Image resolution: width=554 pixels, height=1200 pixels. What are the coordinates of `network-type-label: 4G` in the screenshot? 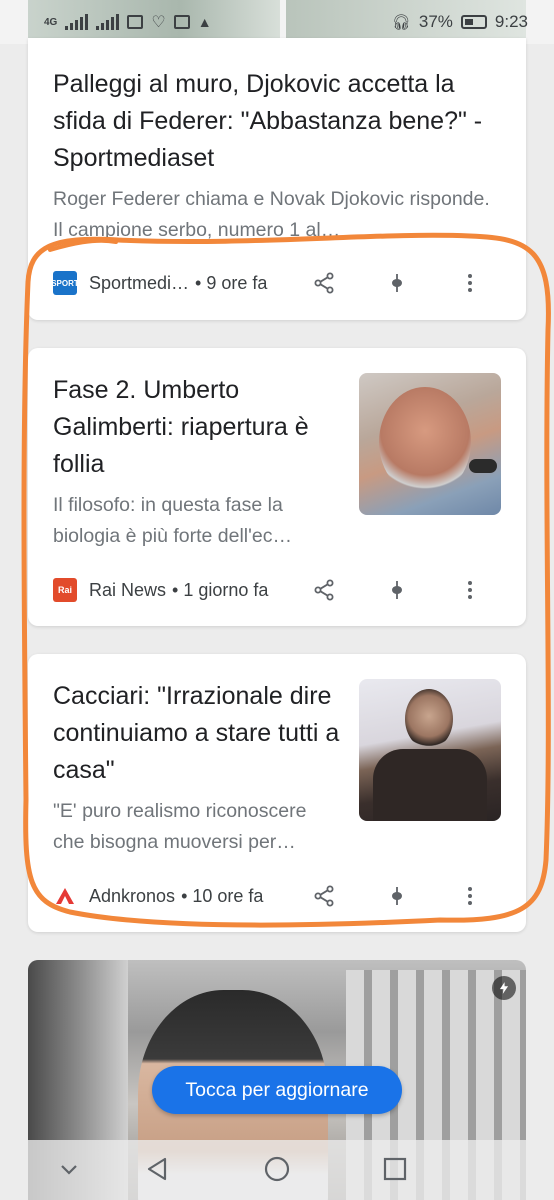 It's located at (51, 22).